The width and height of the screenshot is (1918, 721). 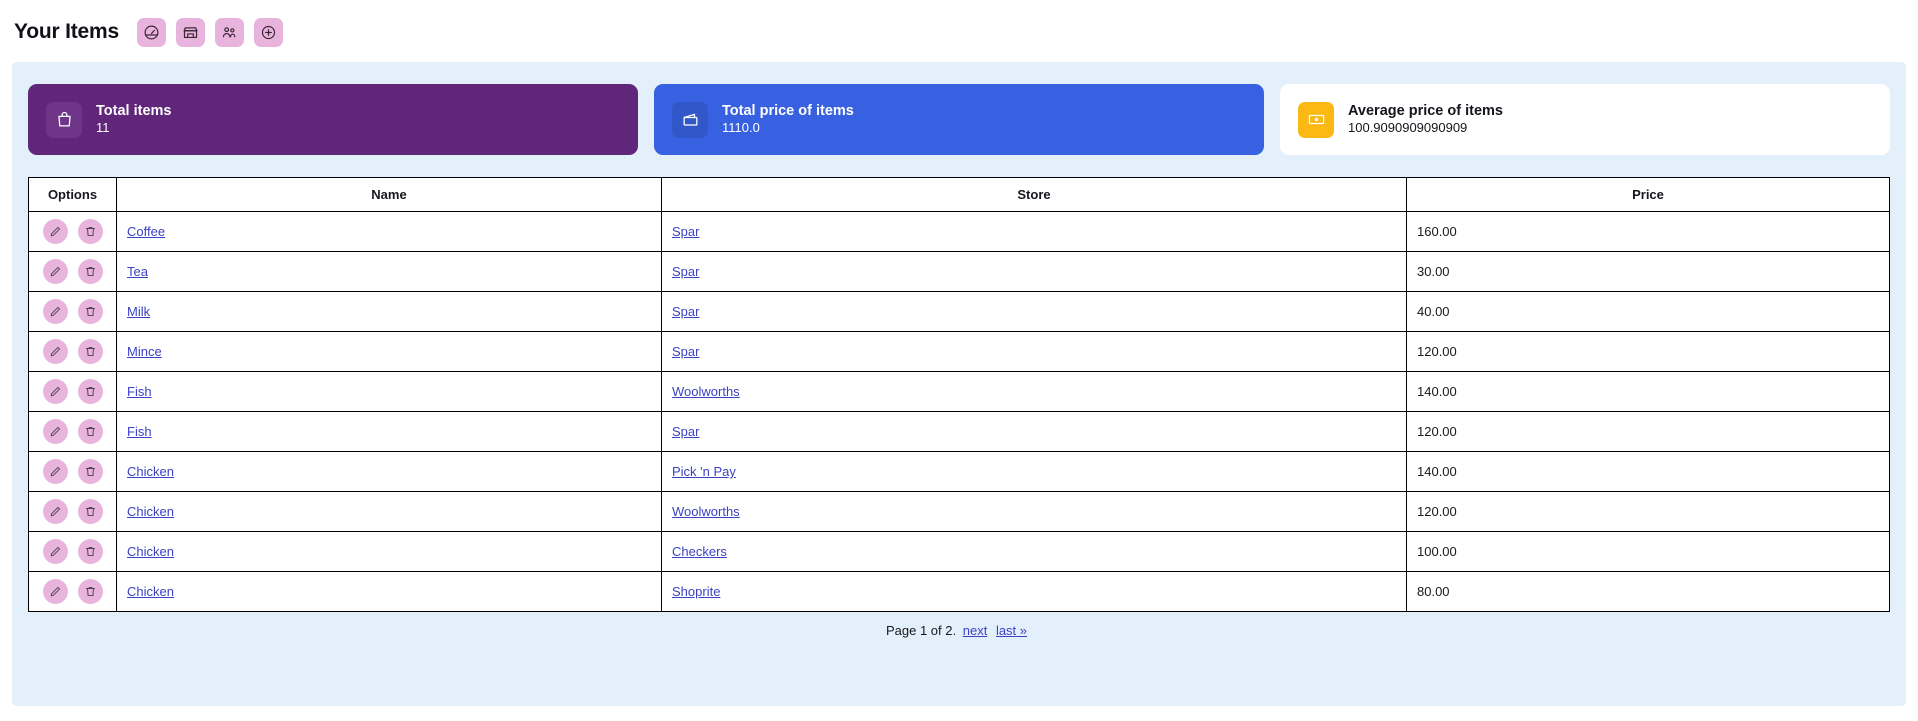 What do you see at coordinates (389, 271) in the screenshot?
I see `row-name-cell: Tea` at bounding box center [389, 271].